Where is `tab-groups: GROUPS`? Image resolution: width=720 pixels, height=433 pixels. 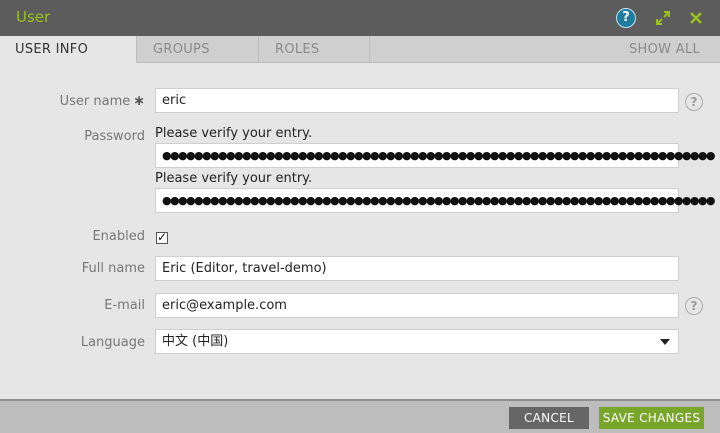 tab-groups: GROUPS is located at coordinates (198, 49).